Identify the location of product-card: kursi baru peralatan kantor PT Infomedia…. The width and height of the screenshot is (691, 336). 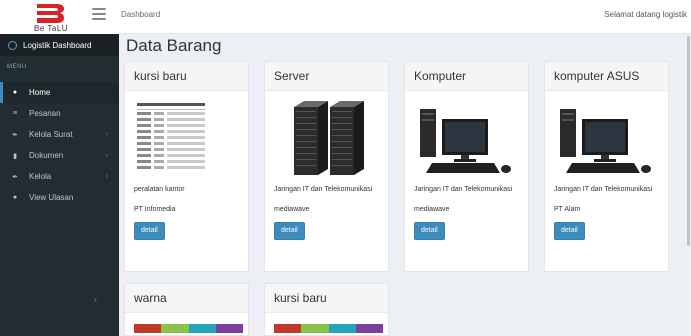
(186, 166).